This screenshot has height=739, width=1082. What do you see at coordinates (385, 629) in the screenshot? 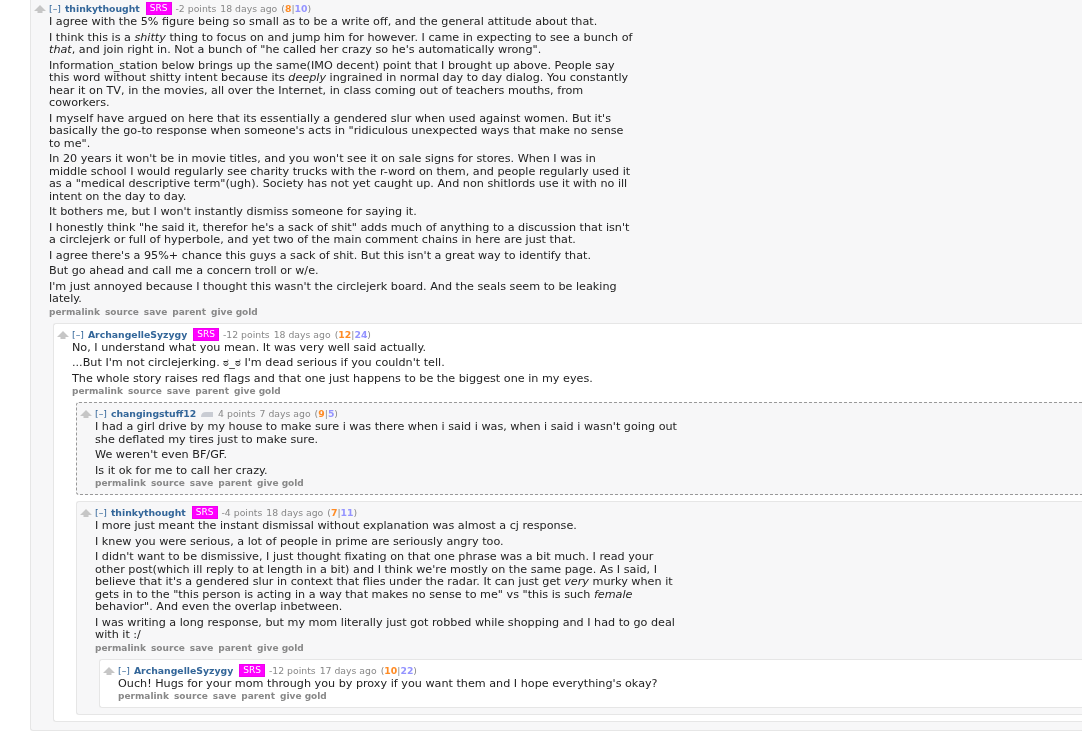
I see `comment-text: I was writing a long response, but my mom literally just got robbed while shopping and I had to go deal with it :/` at bounding box center [385, 629].